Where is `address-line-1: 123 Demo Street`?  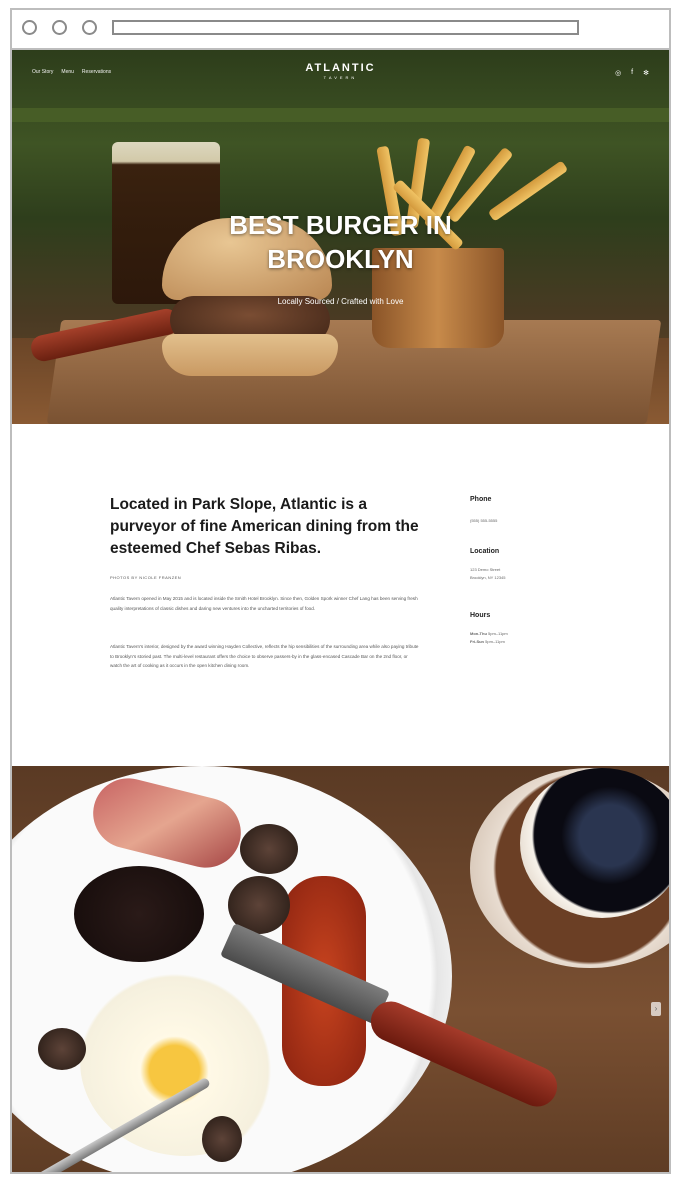
address-line-1: 123 Demo Street is located at coordinates (485, 569).